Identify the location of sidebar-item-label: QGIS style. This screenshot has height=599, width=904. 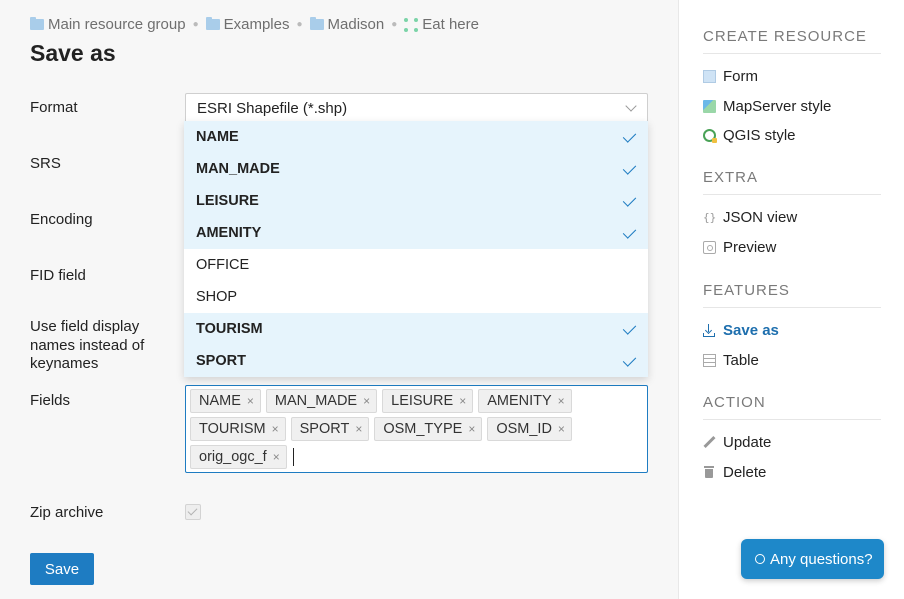
(759, 136).